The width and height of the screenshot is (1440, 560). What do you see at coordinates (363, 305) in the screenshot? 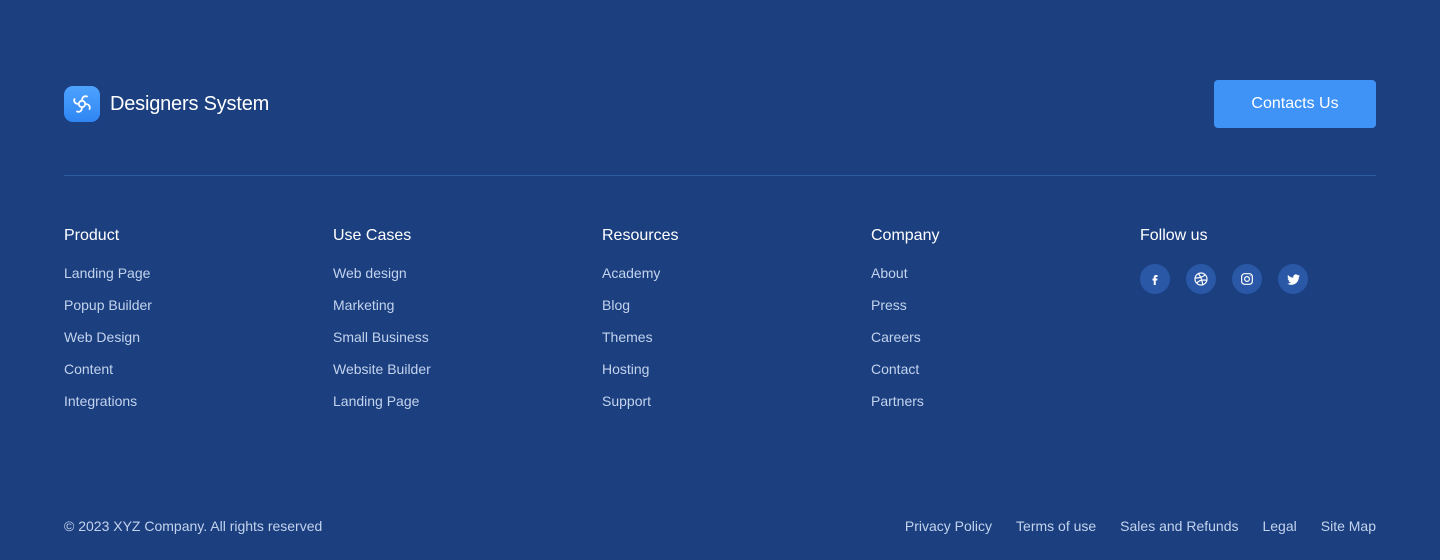
I see `footer-link: Marketing` at bounding box center [363, 305].